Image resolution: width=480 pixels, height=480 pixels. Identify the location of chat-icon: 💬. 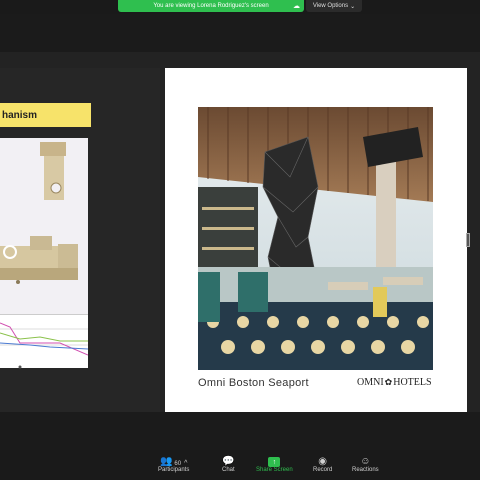
(228, 461).